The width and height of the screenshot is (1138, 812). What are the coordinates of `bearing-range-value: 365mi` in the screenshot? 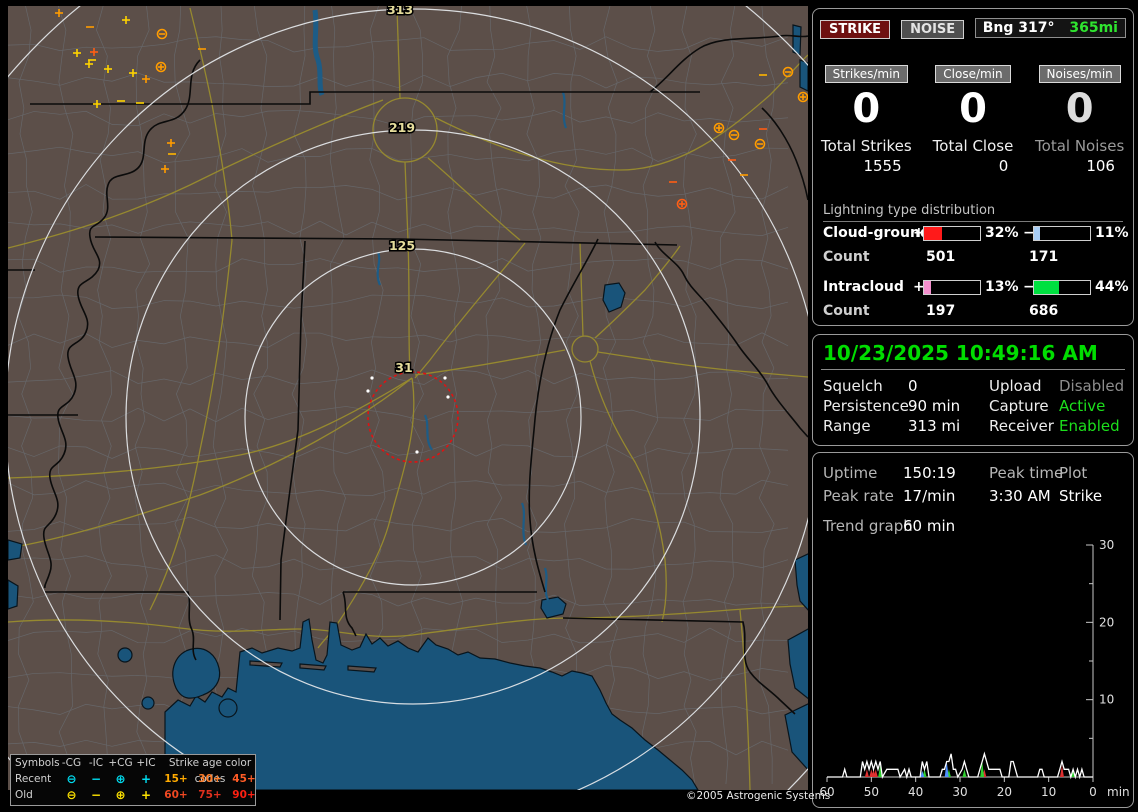 It's located at (1093, 28).